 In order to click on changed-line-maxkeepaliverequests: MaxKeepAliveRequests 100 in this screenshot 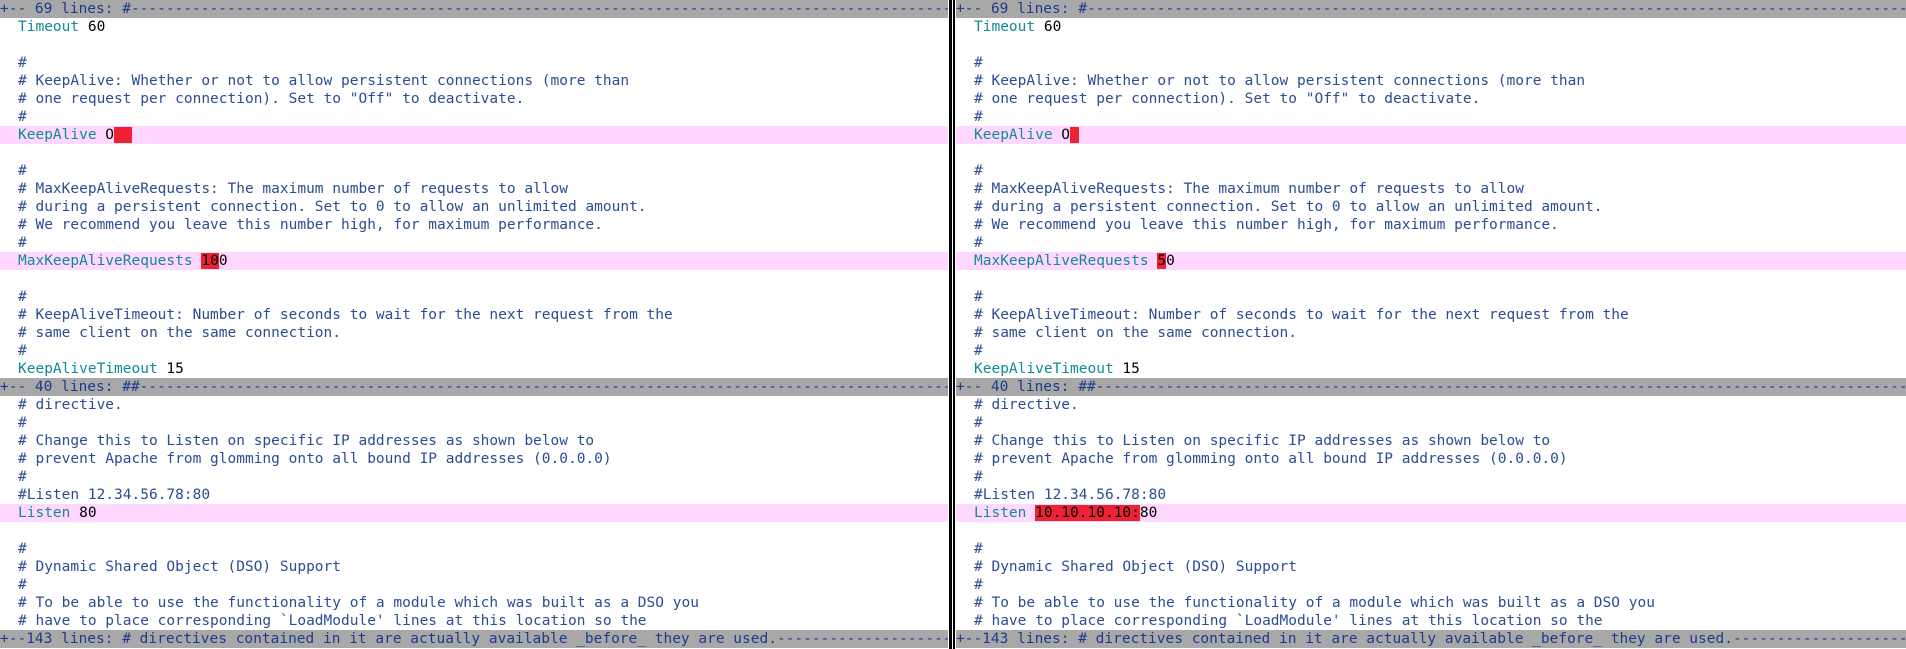, I will do `click(474, 261)`.